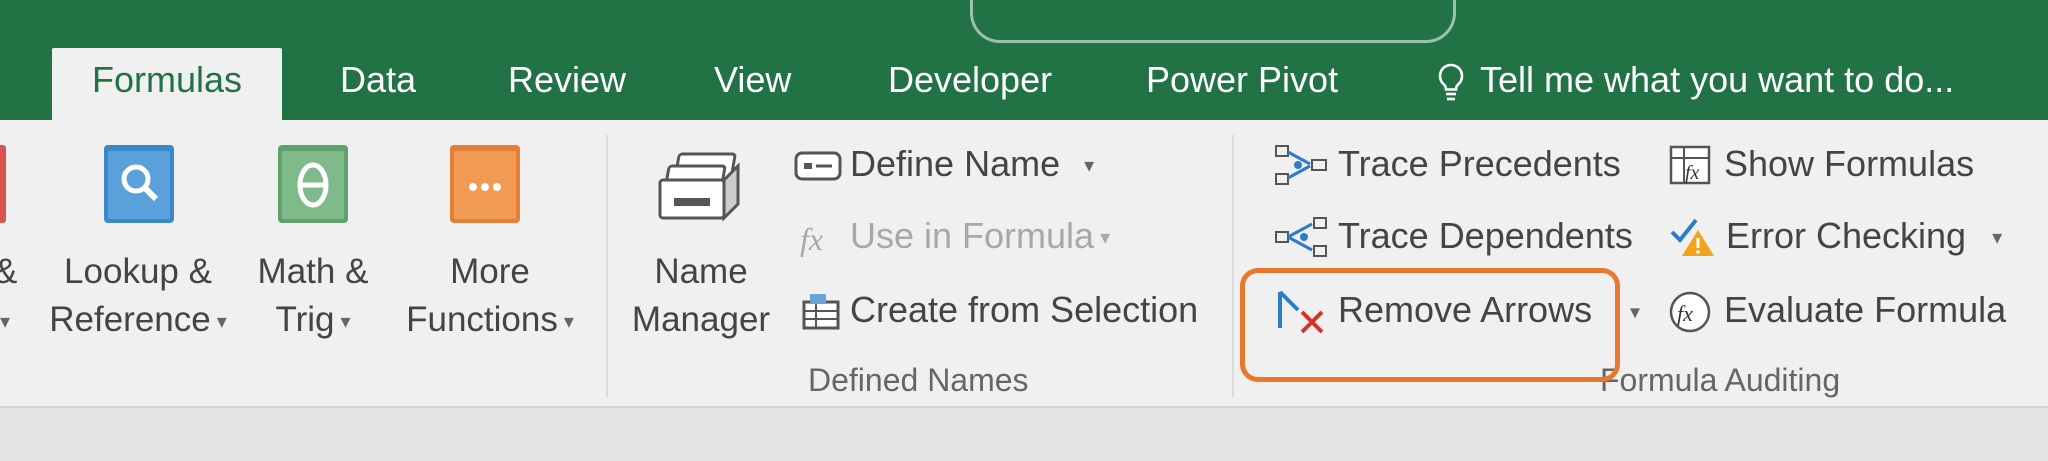 Image resolution: width=2048 pixels, height=461 pixels. Describe the element at coordinates (1213, 21) in the screenshot. I see `window-title-fragment` at that location.